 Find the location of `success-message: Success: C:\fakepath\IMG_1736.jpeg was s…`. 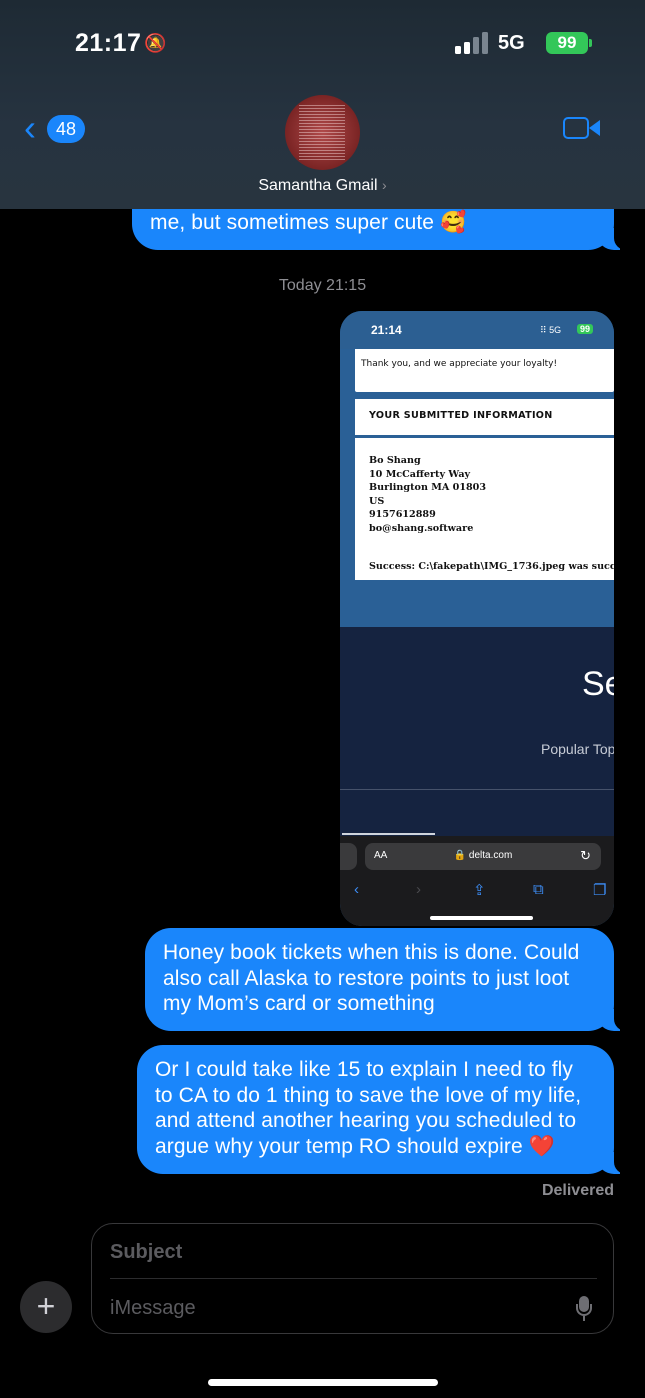

success-message: Success: C:\fakepath\IMG_1736.jpeg was s… is located at coordinates (491, 566).